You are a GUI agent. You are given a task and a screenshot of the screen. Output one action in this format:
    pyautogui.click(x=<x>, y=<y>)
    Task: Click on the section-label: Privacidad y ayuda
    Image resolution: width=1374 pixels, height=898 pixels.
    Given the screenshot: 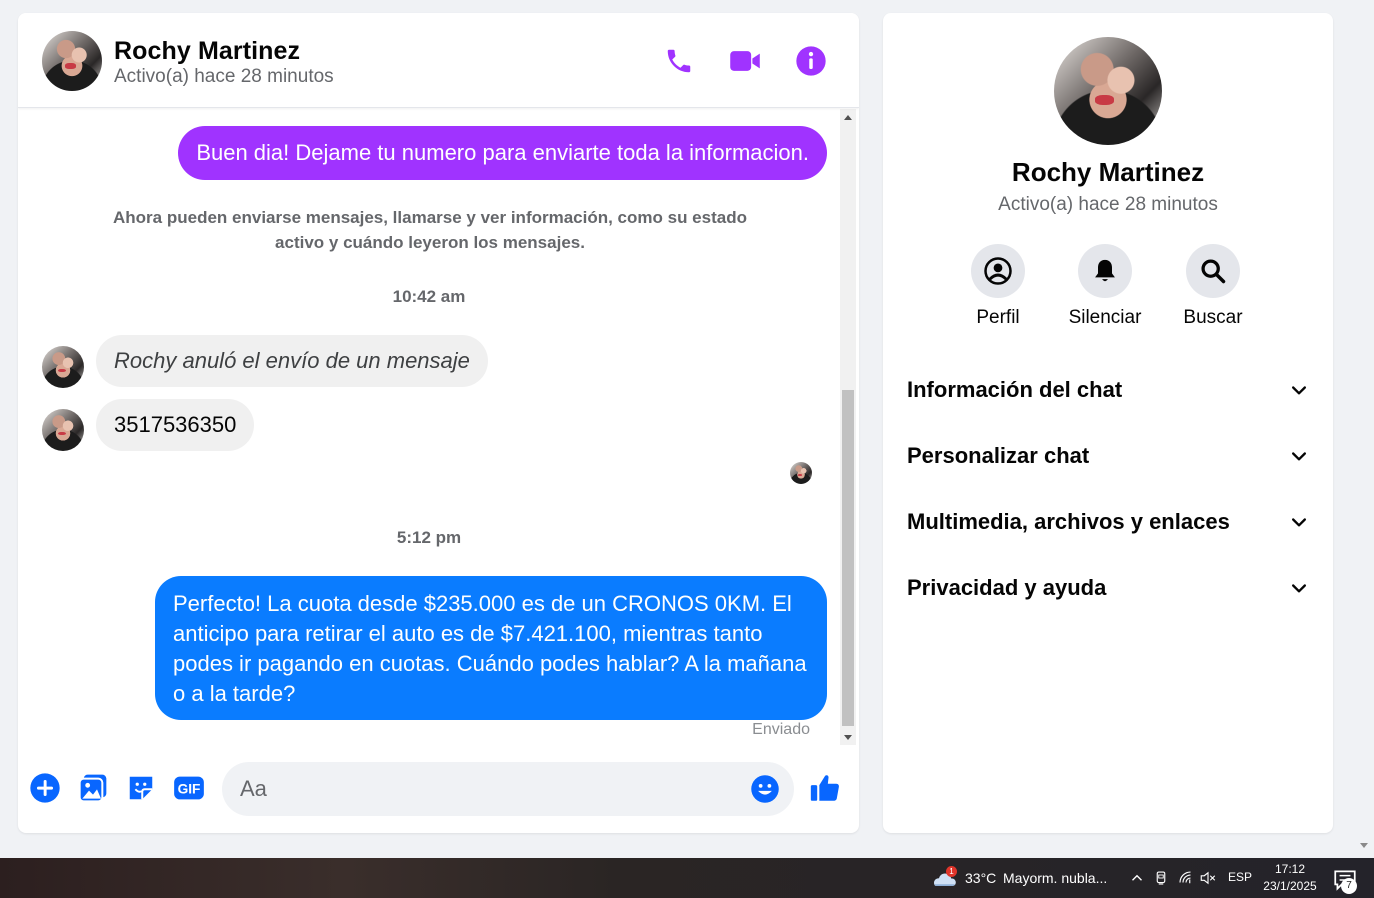 What is the action you would take?
    pyautogui.click(x=1007, y=587)
    